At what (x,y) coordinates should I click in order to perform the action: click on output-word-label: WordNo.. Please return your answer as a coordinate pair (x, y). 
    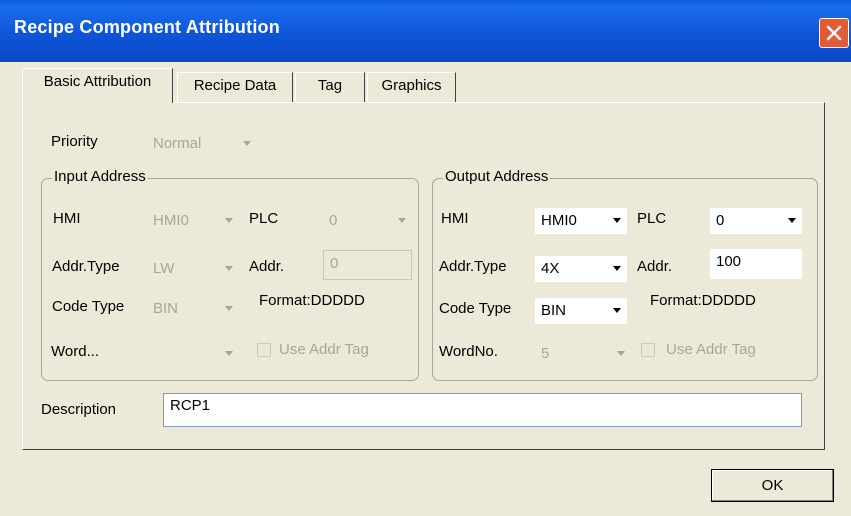
    Looking at the image, I should click on (468, 351).